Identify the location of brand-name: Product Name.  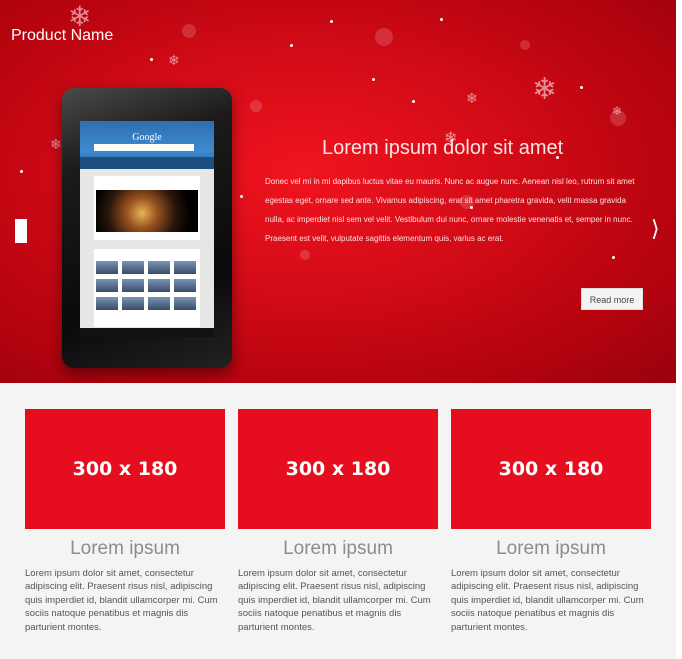
(62, 36).